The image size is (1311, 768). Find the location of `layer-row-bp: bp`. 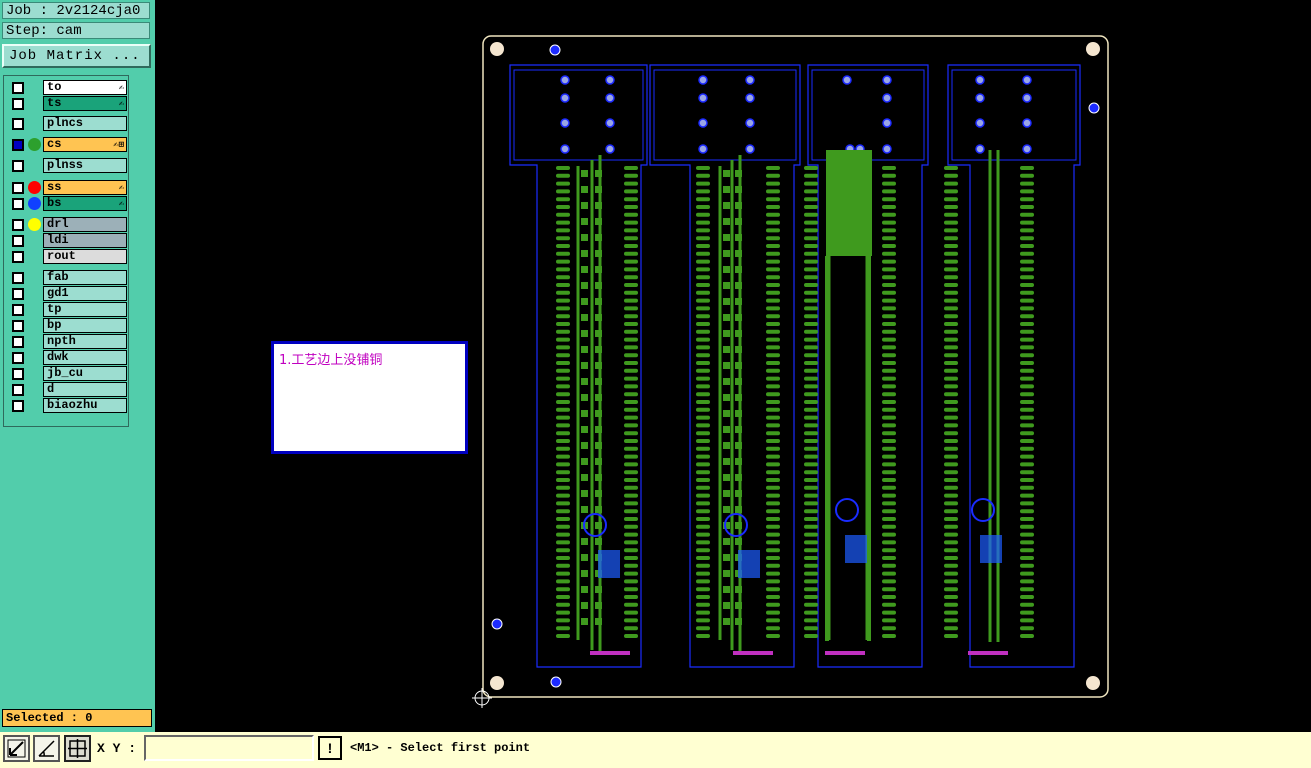

layer-row-bp: bp is located at coordinates (67, 325).